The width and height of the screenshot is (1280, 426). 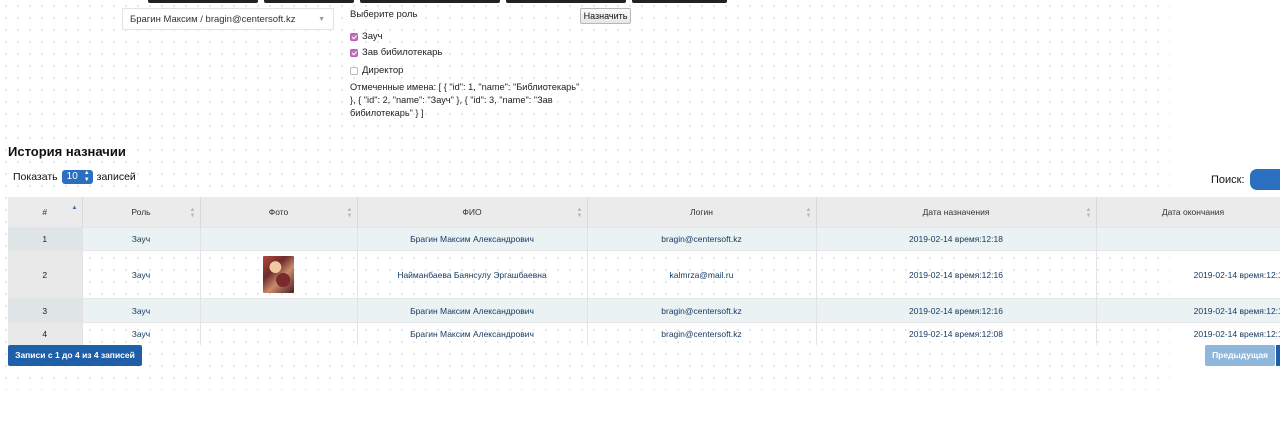 I want to click on role-option-zav-bibliotekar: Зав бибилотекарь, so click(x=396, y=52).